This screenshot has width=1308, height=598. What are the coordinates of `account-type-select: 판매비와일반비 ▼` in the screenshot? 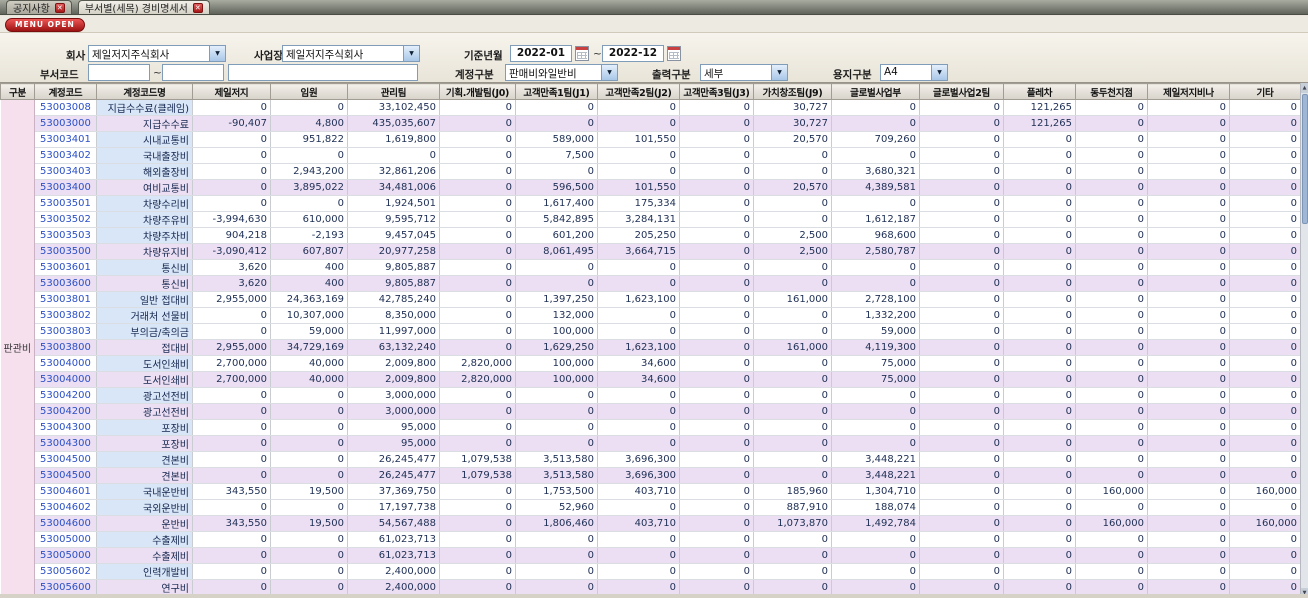 It's located at (561, 72).